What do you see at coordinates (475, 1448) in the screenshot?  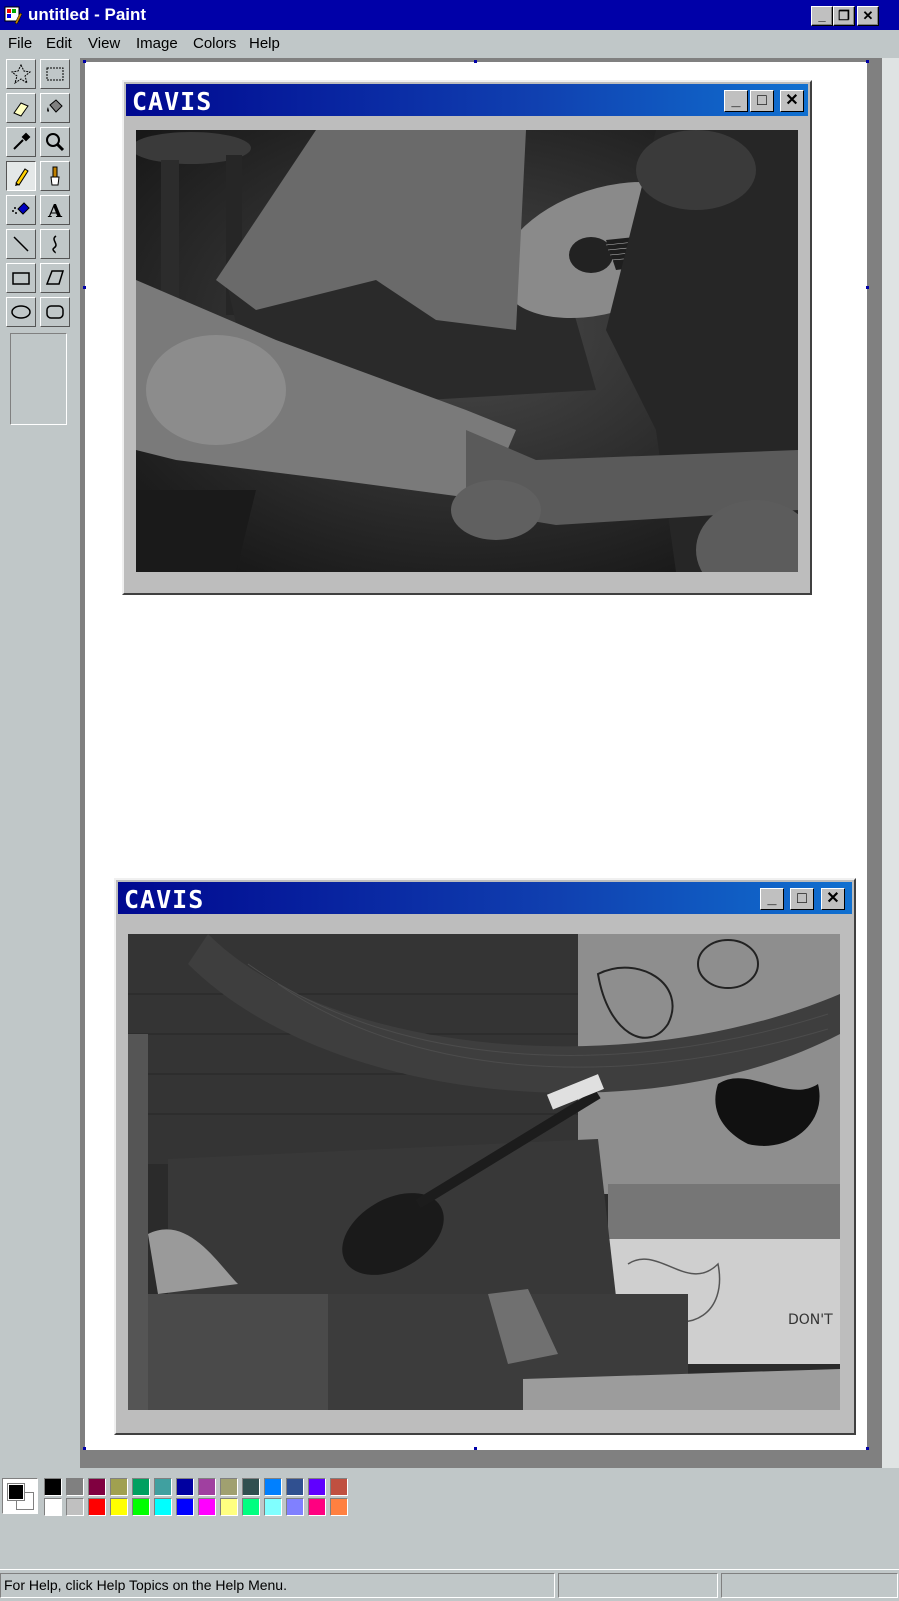 I see `canvas-handle-bottom` at bounding box center [475, 1448].